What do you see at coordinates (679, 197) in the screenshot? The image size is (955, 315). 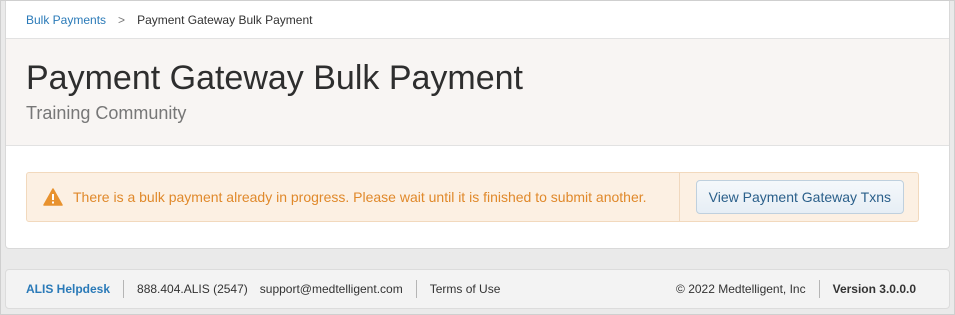 I see `alert-divider` at bounding box center [679, 197].